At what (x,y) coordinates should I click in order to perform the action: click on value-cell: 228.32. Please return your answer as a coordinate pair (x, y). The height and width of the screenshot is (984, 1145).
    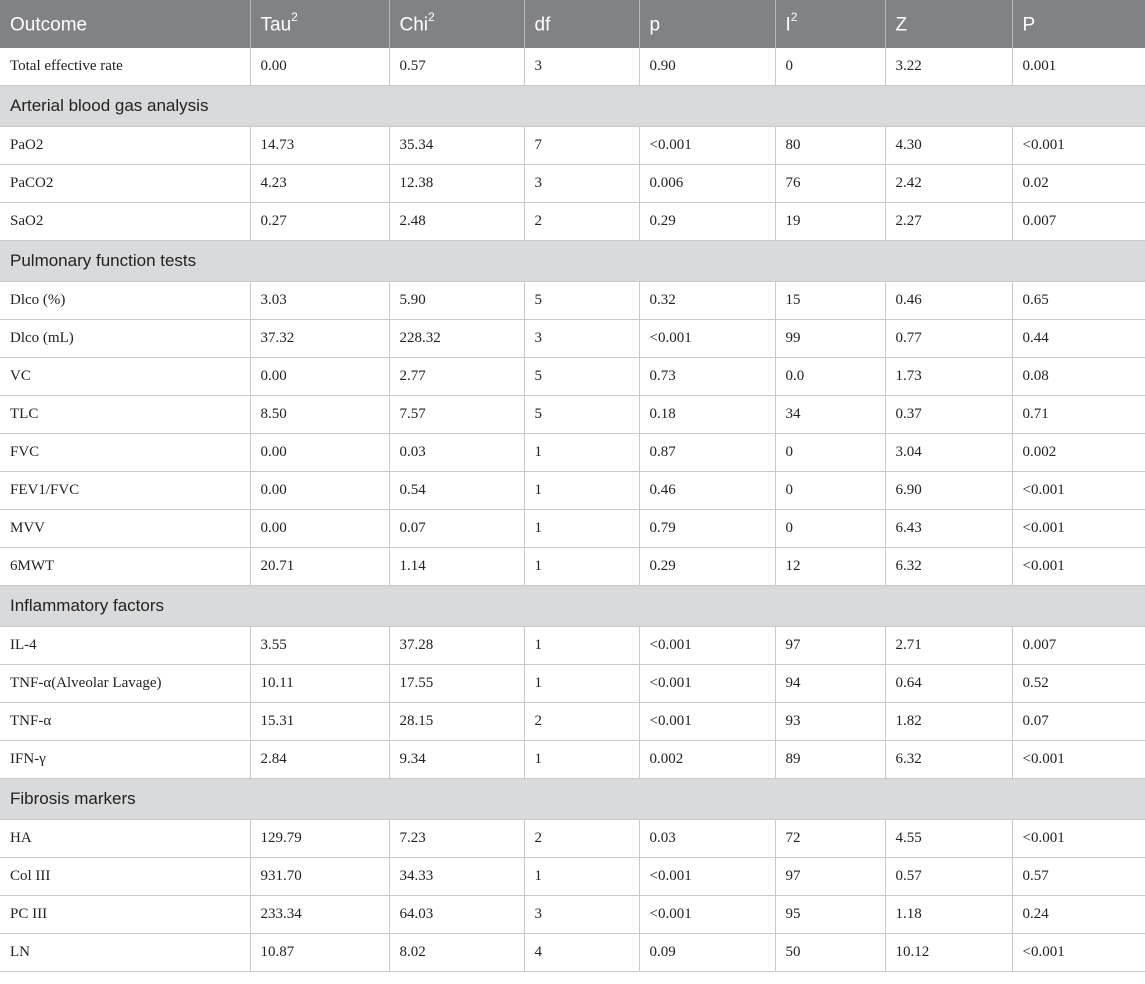
    Looking at the image, I should click on (457, 338).